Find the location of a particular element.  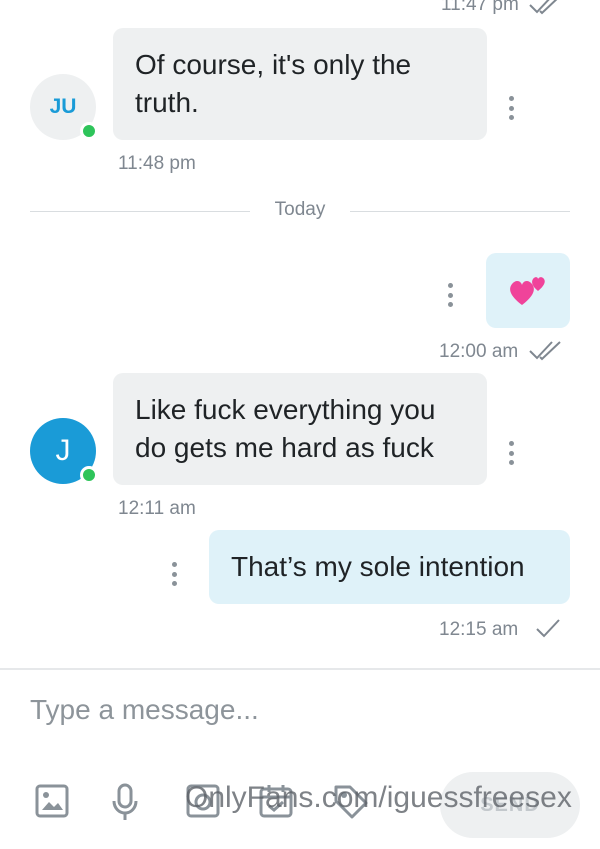

avatar-initials: J is located at coordinates (63, 450).